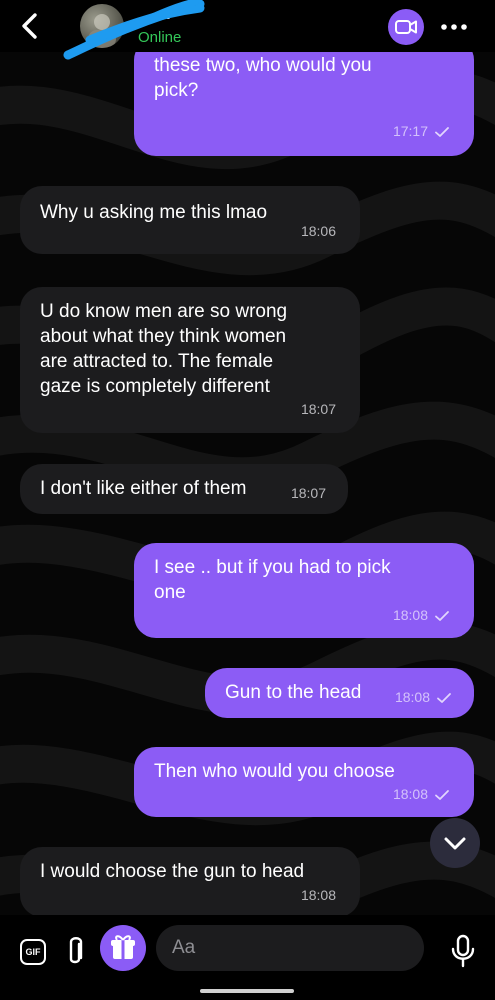 The image size is (495, 1000). I want to click on attach-button, so click(75, 952).